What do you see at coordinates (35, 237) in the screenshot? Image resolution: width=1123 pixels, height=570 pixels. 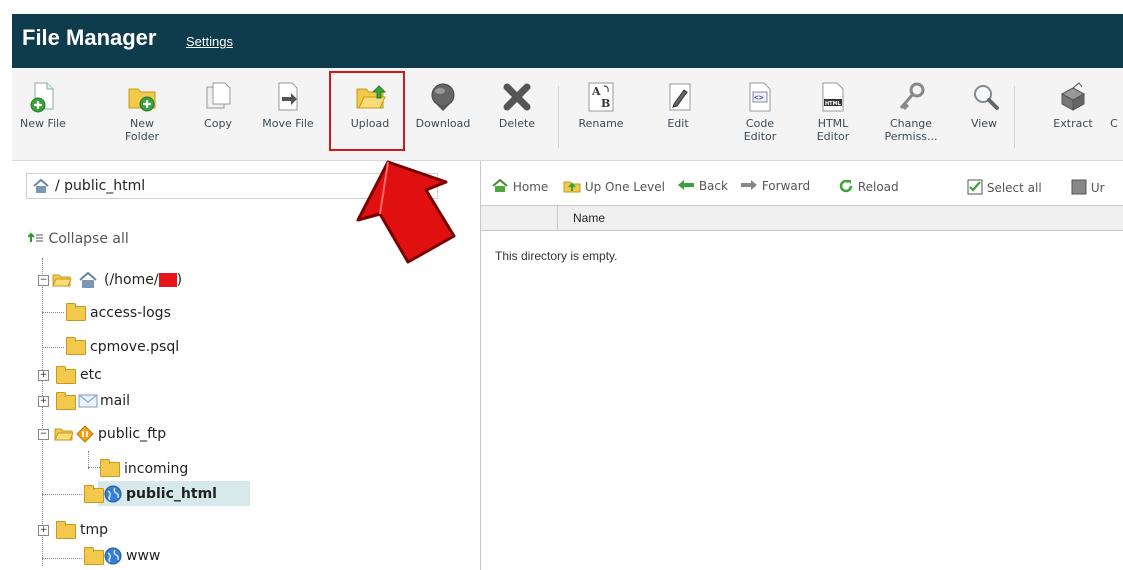 I see `collapse-all-icon` at bounding box center [35, 237].